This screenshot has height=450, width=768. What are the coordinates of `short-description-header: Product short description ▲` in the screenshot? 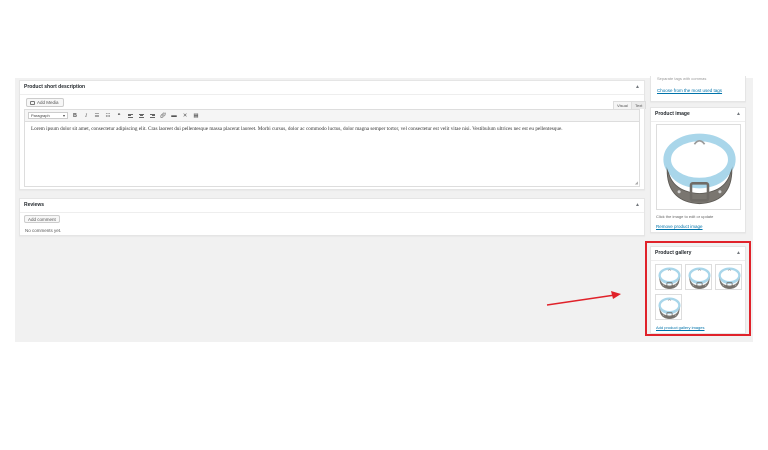 It's located at (332, 88).